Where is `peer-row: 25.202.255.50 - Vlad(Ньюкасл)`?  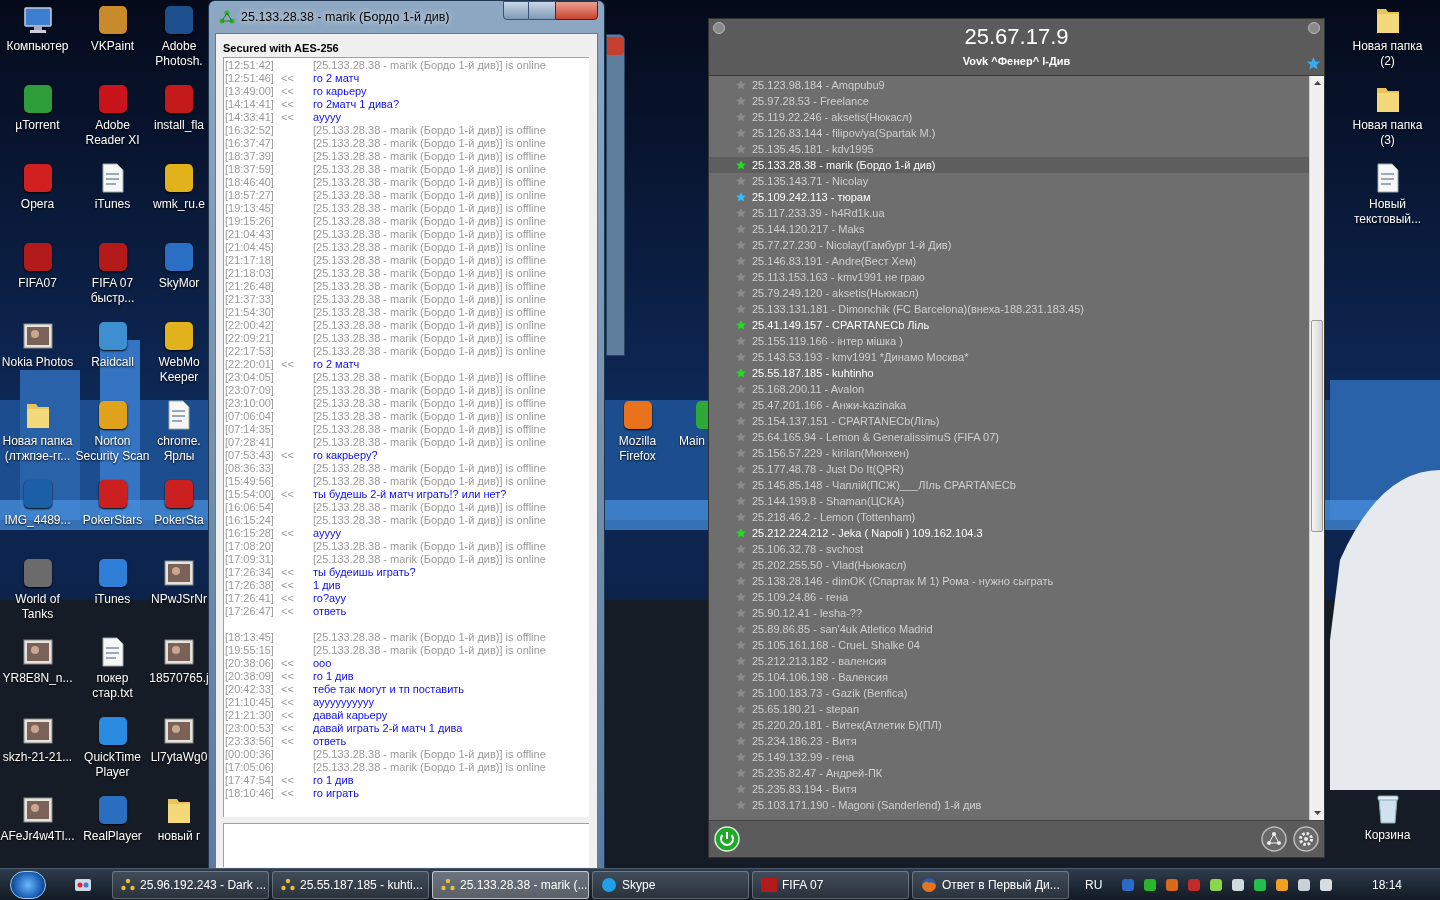 peer-row: 25.202.255.50 - Vlad(Ньюкасл) is located at coordinates (1009, 565).